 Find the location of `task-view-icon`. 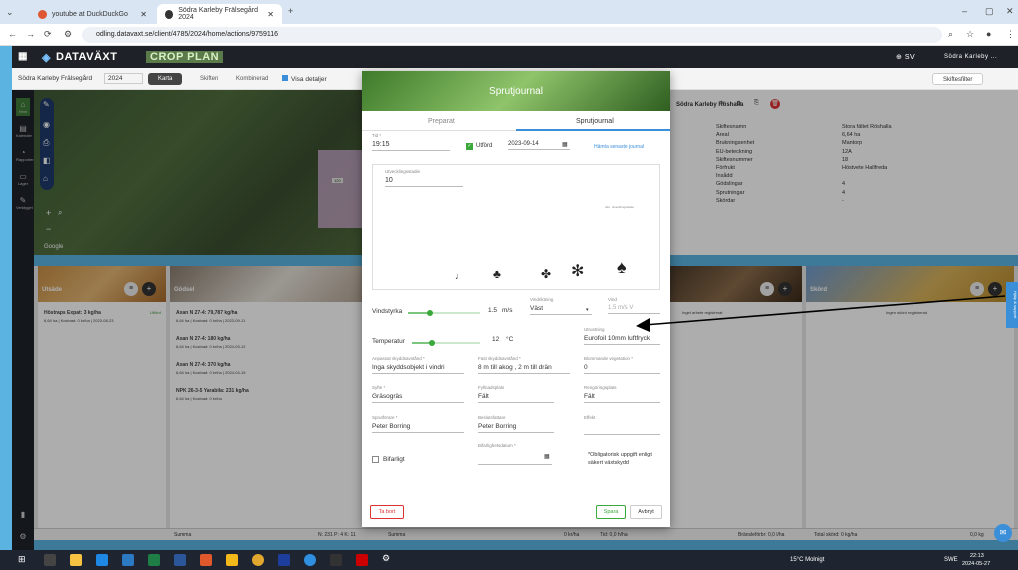

task-view-icon is located at coordinates (50, 560).